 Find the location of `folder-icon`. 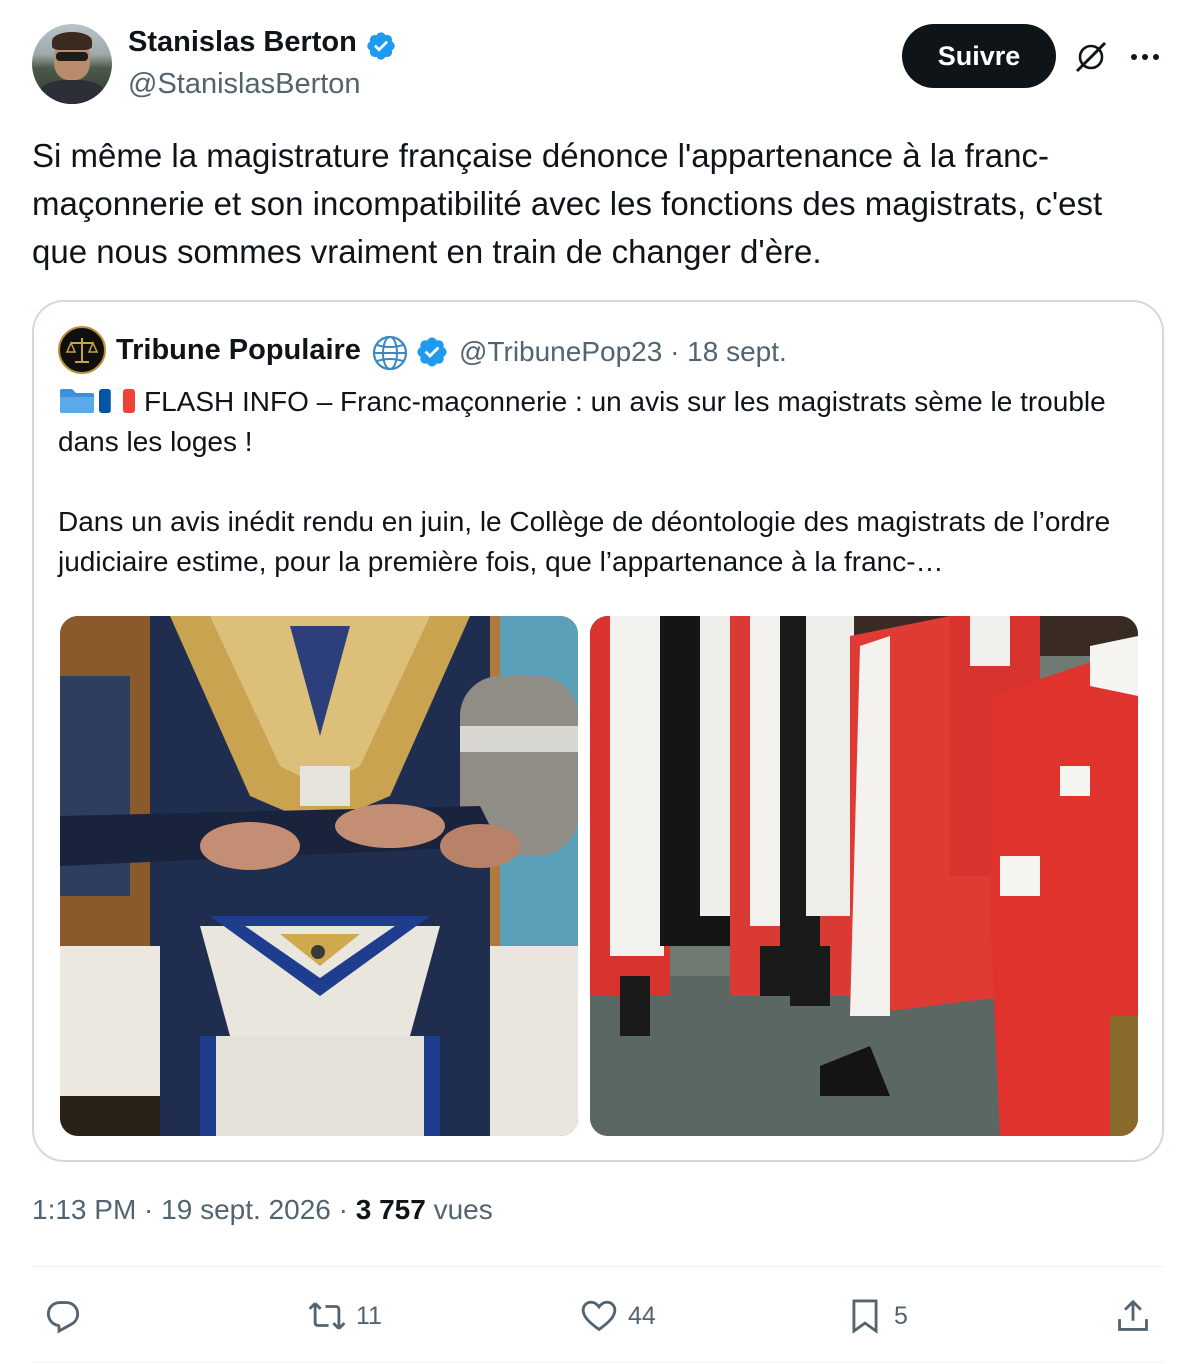

folder-icon is located at coordinates (77, 401).